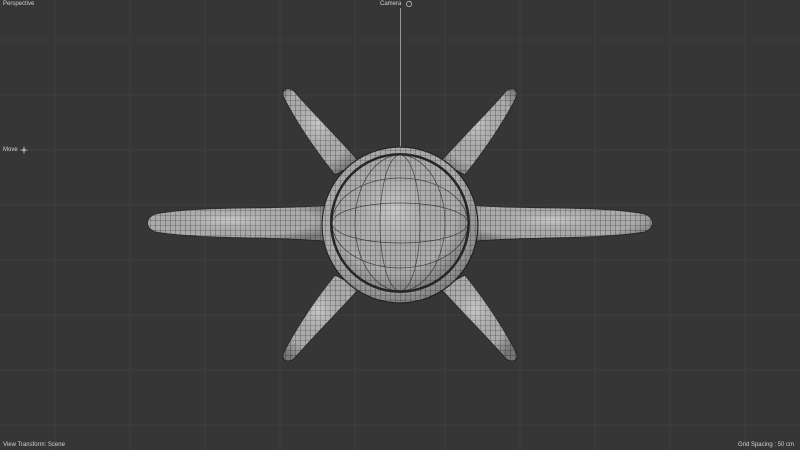  I want to click on mesh-arm-right, so click(561, 223).